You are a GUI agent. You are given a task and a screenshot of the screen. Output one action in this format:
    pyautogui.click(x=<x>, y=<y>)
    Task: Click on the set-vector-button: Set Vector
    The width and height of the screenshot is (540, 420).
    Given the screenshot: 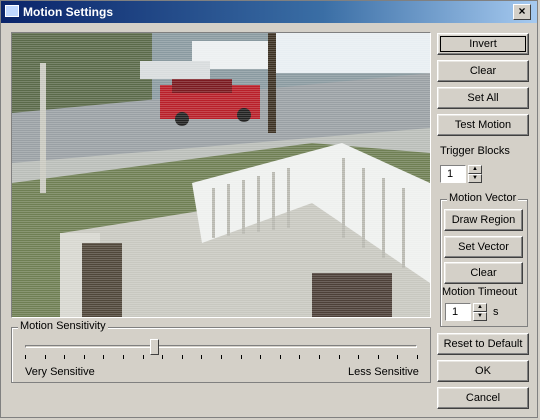 What is the action you would take?
    pyautogui.click(x=483, y=247)
    